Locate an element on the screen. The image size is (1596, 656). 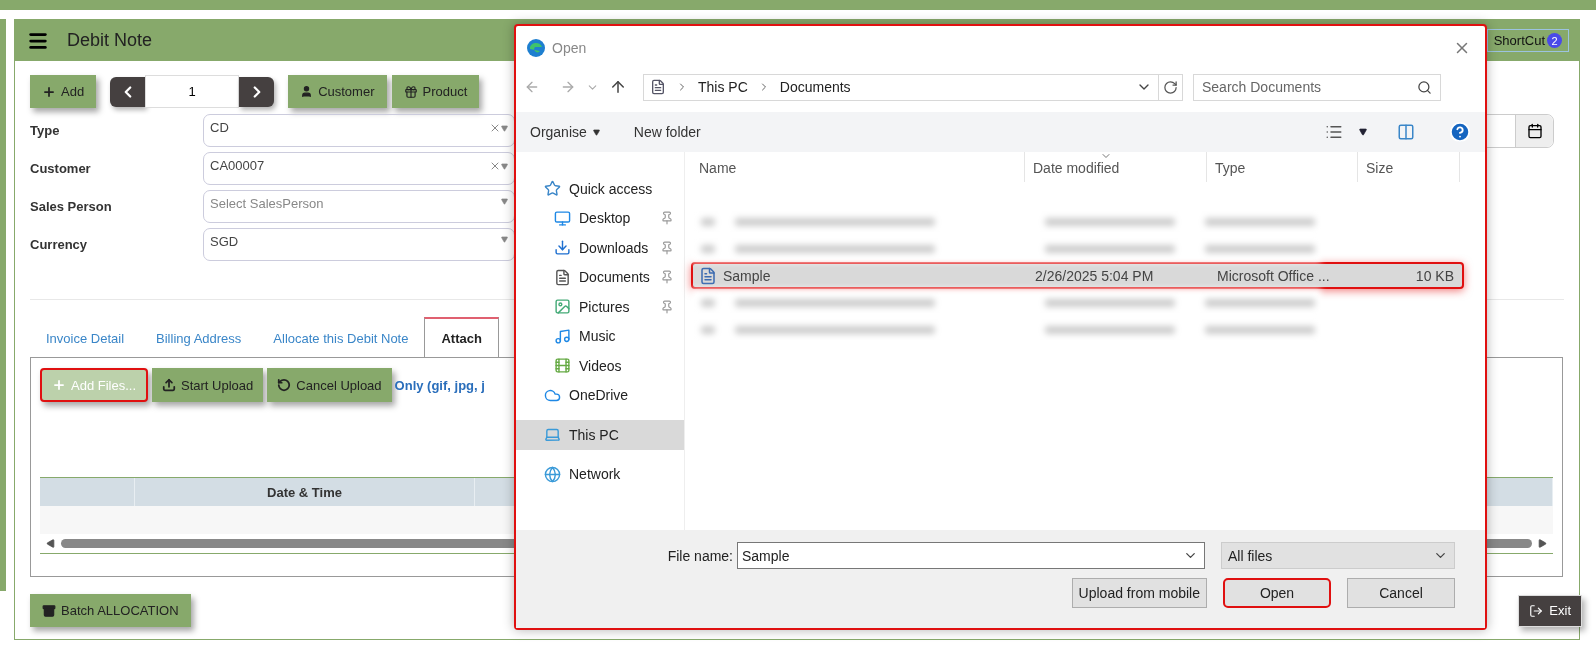
dialog-button: Upload from mobile is located at coordinates (1139, 593).